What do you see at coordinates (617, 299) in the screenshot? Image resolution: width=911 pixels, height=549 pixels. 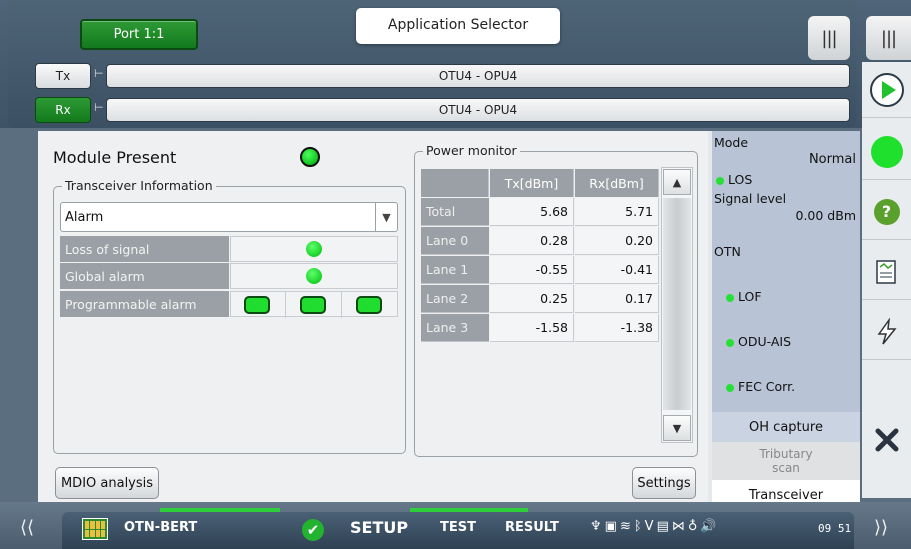 I see `lane-2-rx: 0.17` at bounding box center [617, 299].